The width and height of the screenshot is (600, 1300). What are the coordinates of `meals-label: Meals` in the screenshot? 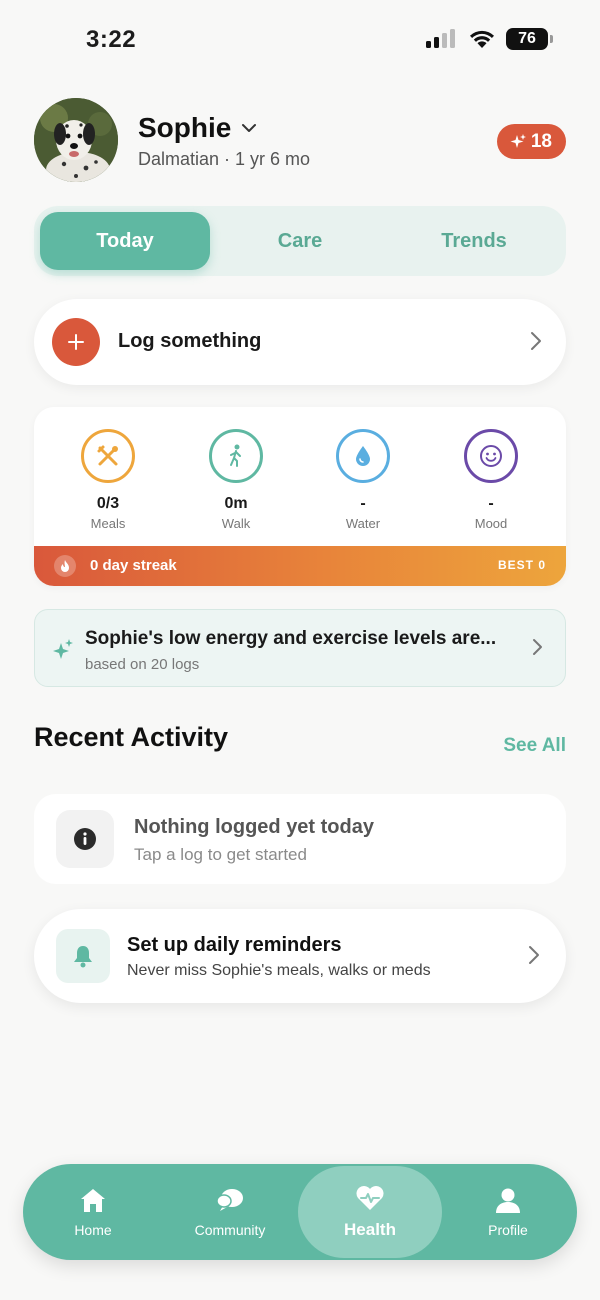 It's located at (108, 523).